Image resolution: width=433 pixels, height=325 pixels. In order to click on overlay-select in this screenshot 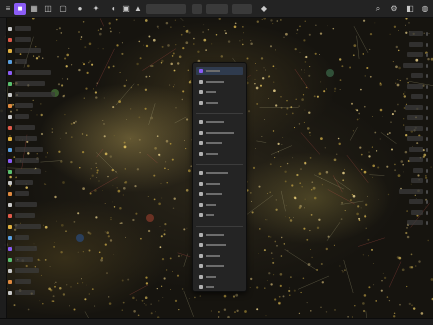, I will do `click(242, 9)`.